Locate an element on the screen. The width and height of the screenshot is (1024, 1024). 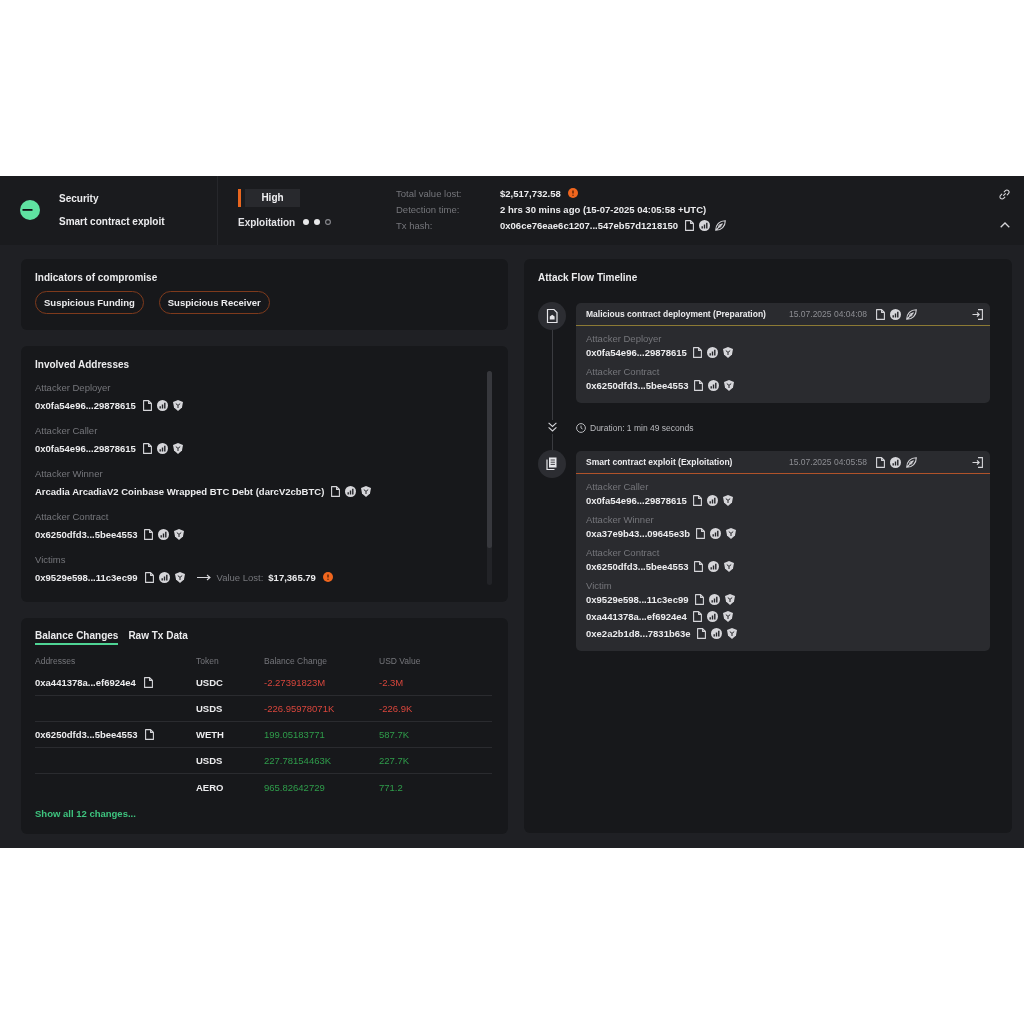
address-label: Attacker Contract is located at coordinates (72, 517).